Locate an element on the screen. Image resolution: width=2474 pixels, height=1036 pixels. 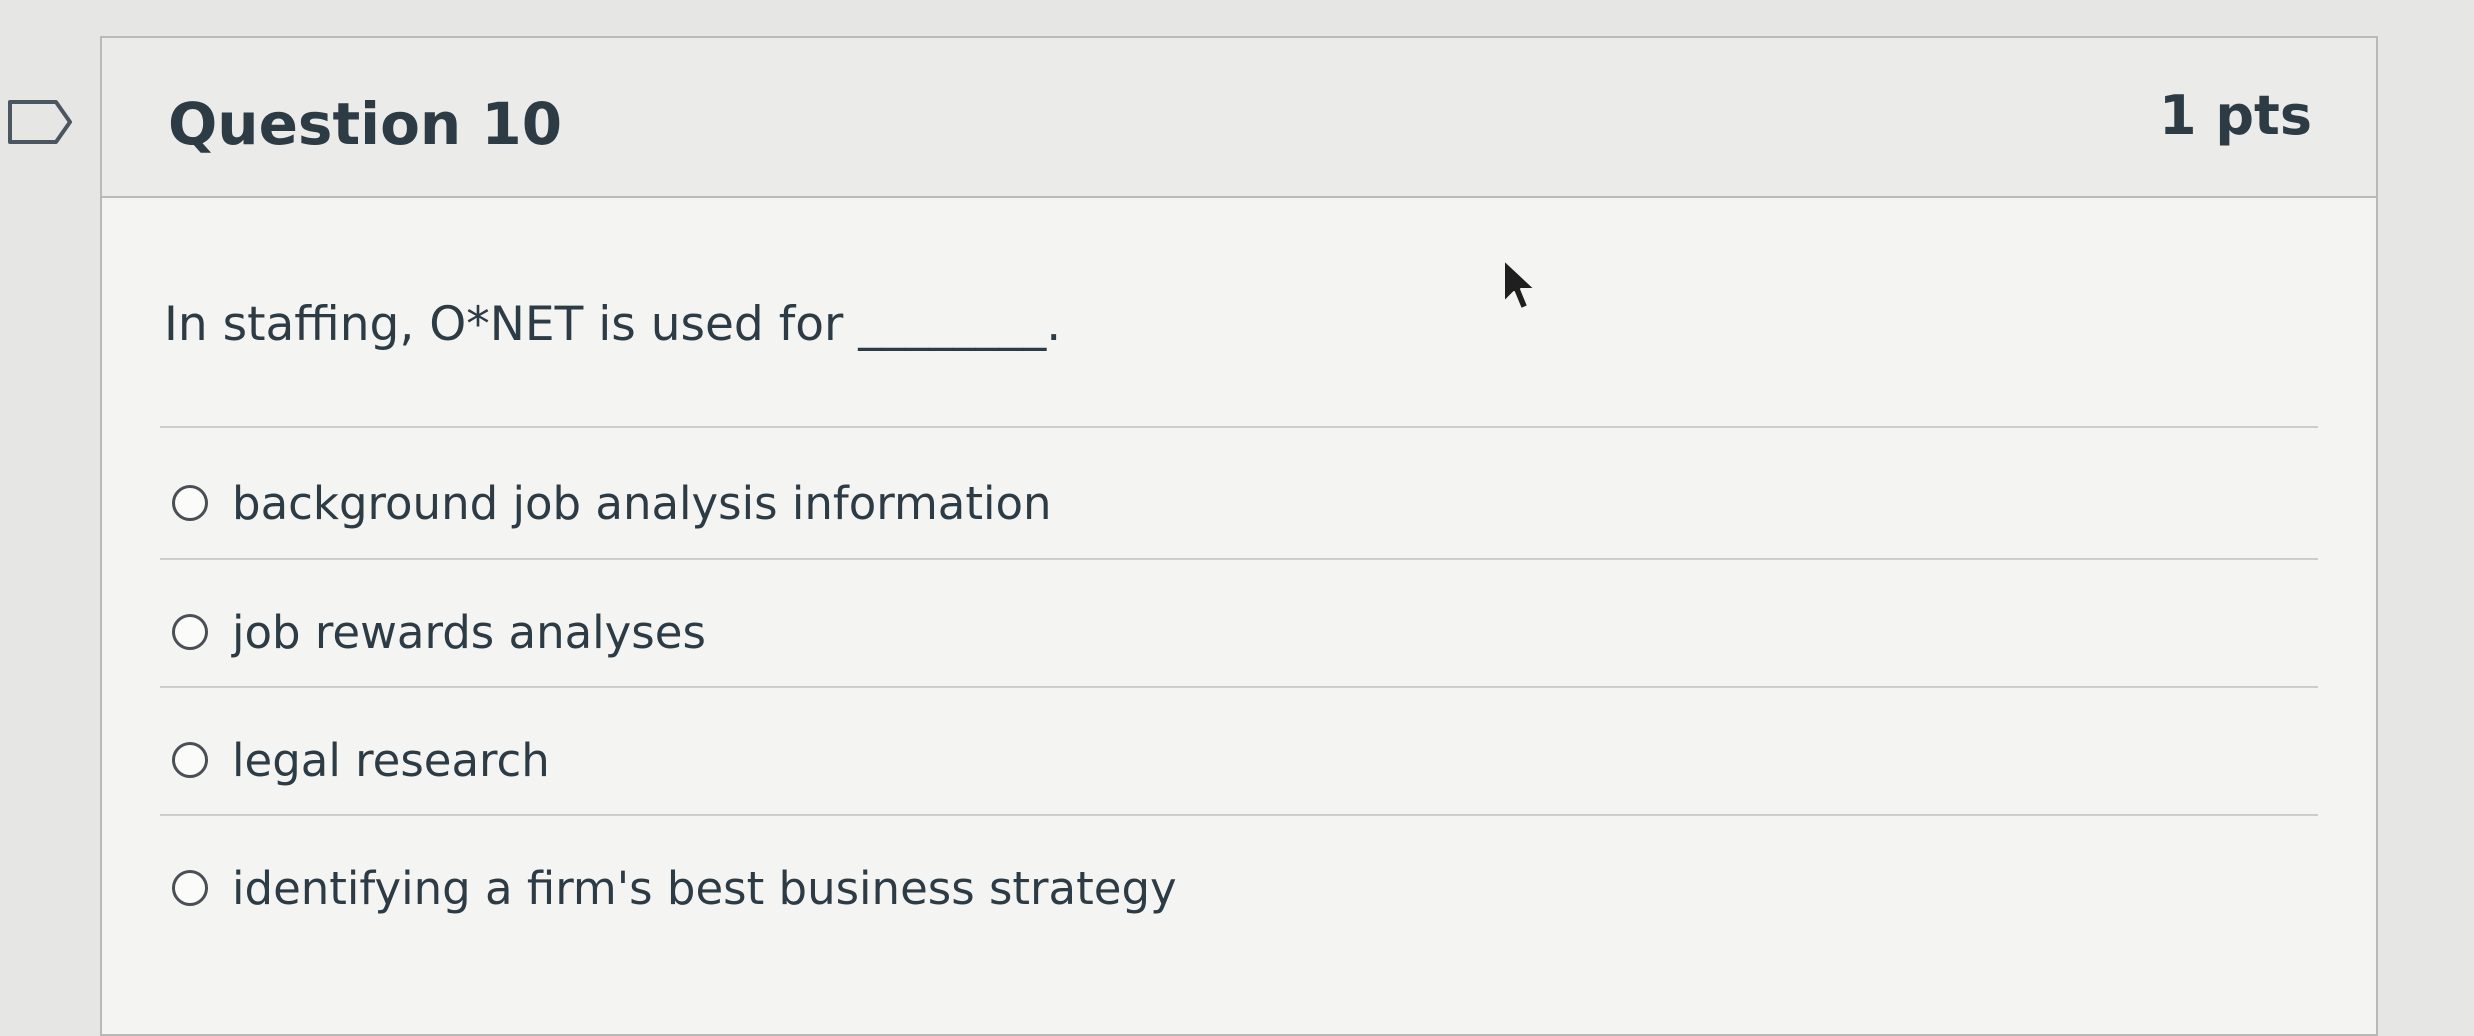
answer-option: background job analysis information is located at coordinates (612, 503).